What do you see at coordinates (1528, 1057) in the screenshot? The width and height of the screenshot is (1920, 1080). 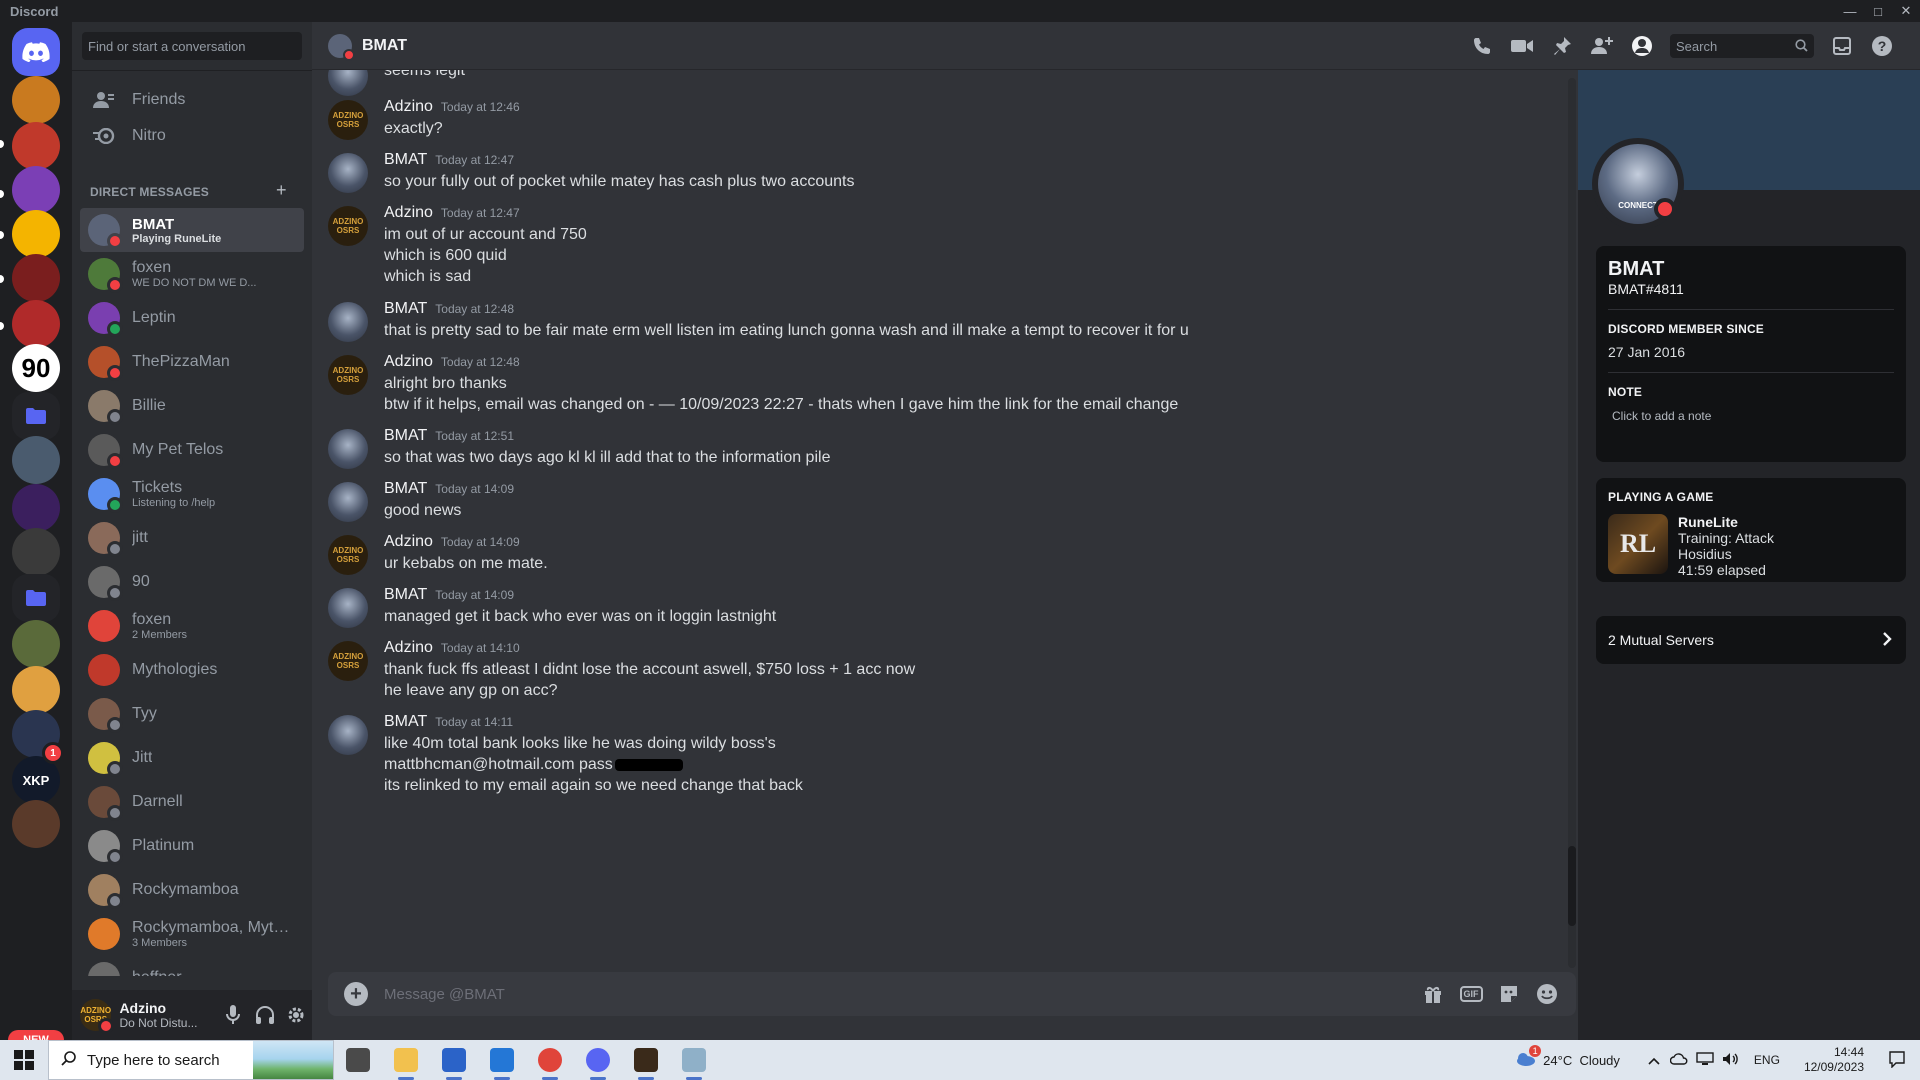 I see `weather-icon: 1` at bounding box center [1528, 1057].